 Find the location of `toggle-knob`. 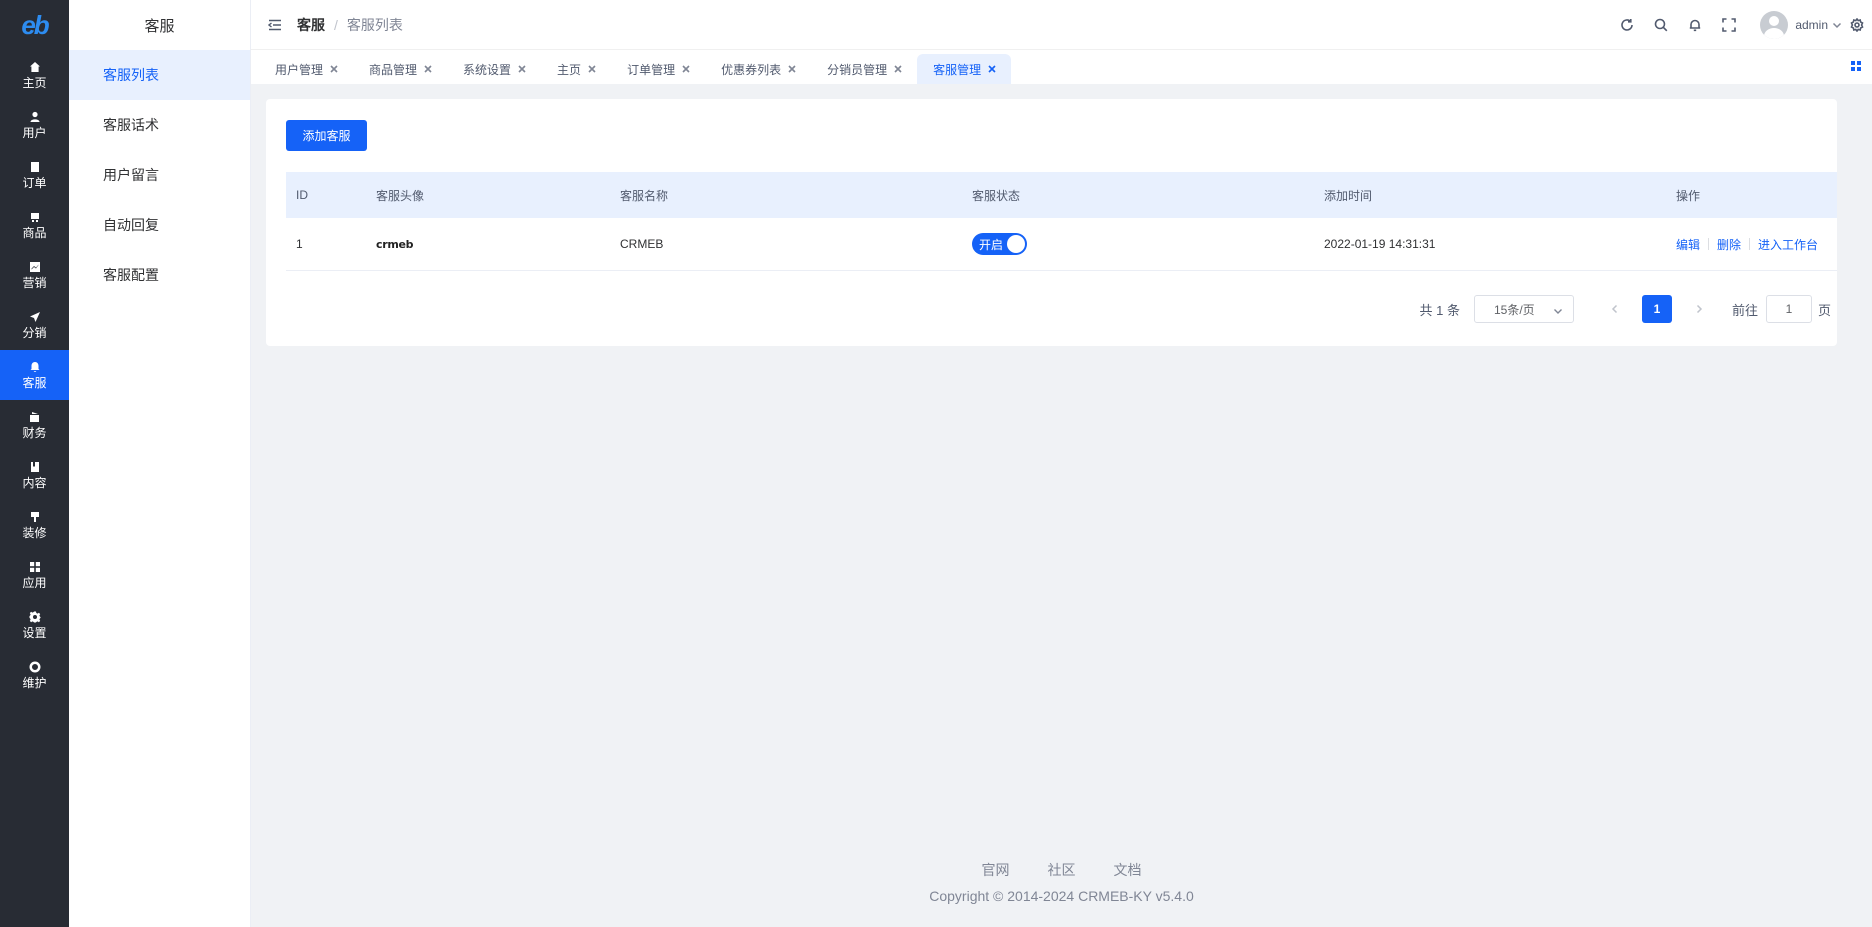

toggle-knob is located at coordinates (1016, 244).